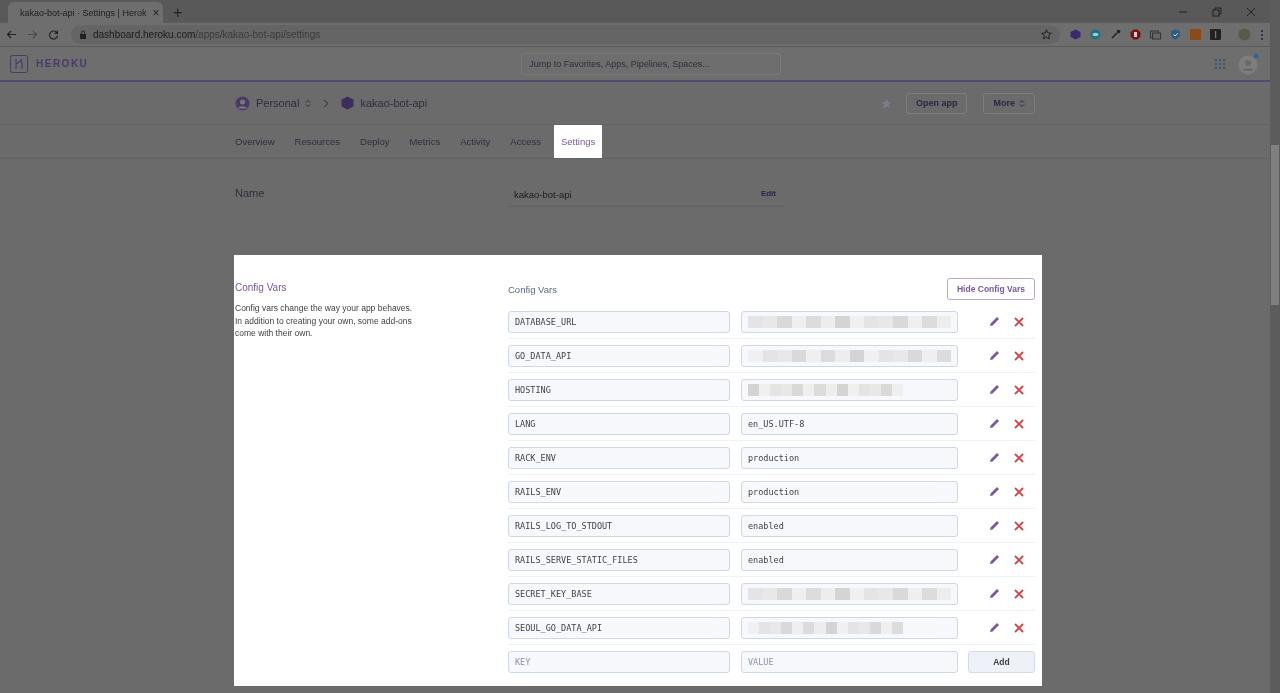  What do you see at coordinates (619, 559) in the screenshot?
I see `key-field: RAILS_SERVE_STATIC_FILES` at bounding box center [619, 559].